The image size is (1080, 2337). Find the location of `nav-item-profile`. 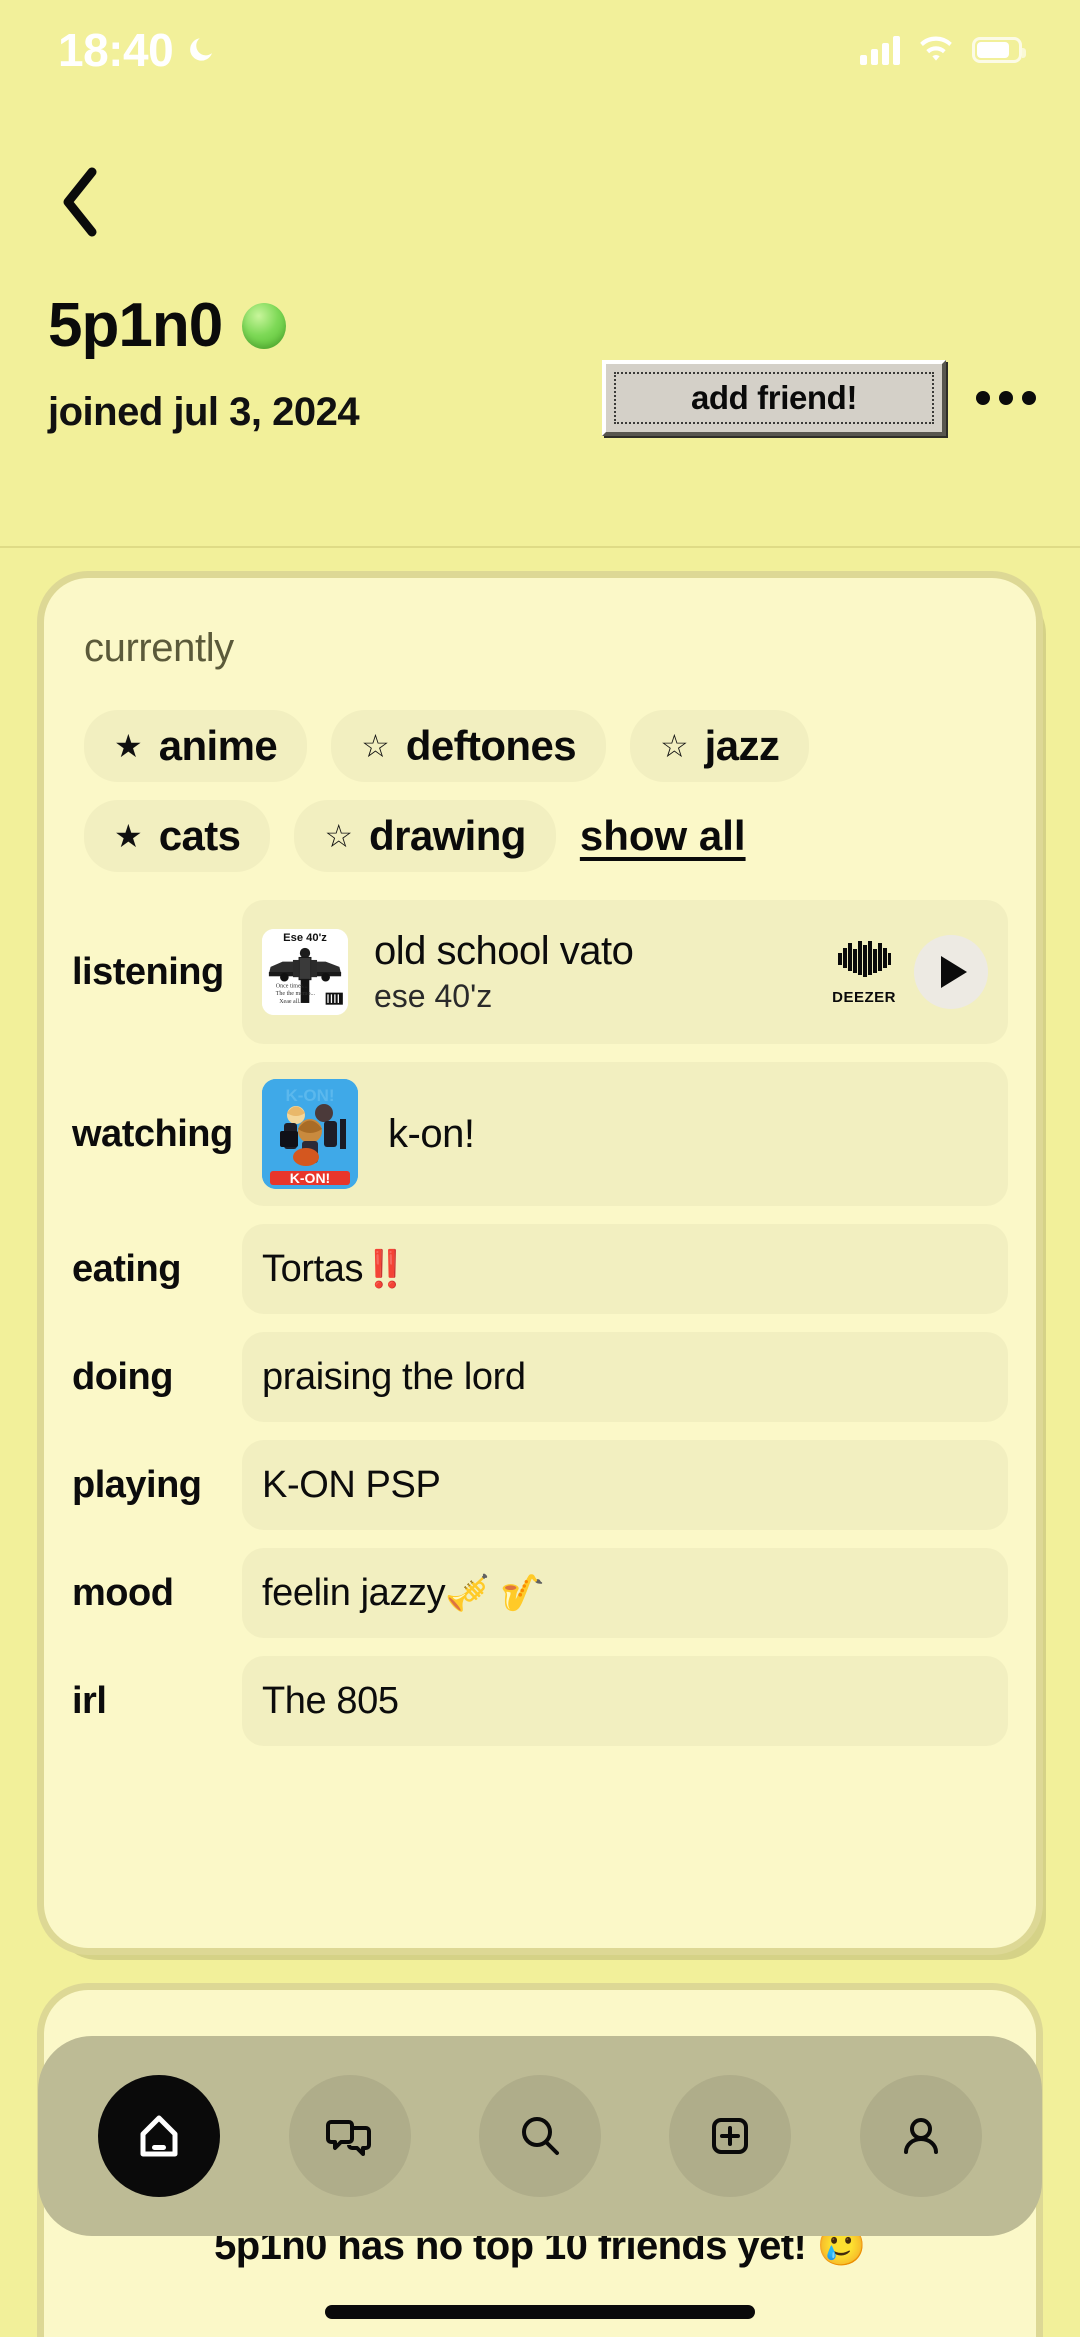

nav-item-profile is located at coordinates (920, 2136).